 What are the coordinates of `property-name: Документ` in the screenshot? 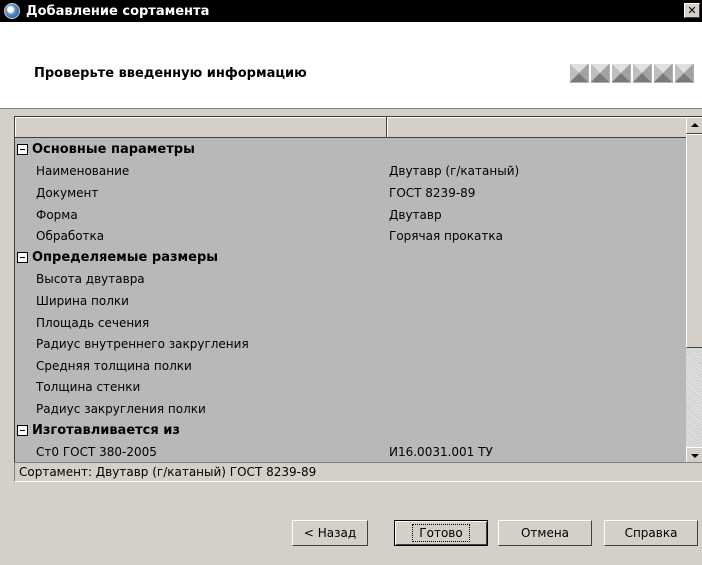 It's located at (67, 192).